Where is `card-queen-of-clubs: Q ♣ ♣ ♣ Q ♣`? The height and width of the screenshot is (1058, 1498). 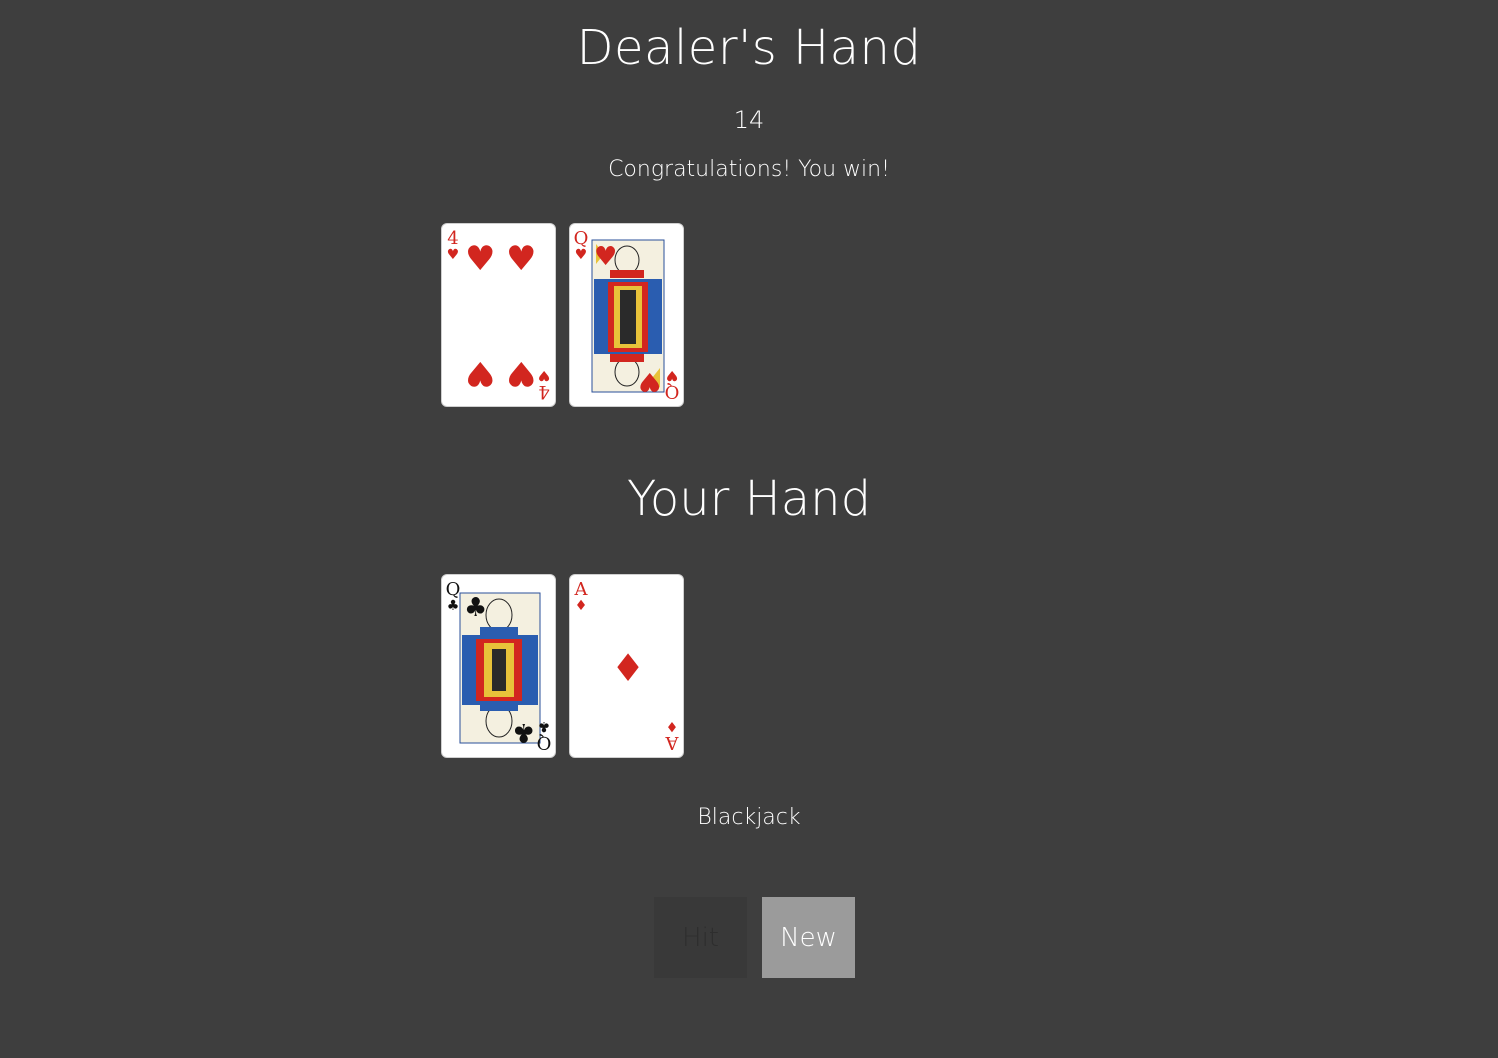 card-queen-of-clubs: Q ♣ ♣ ♣ Q ♣ is located at coordinates (498, 666).